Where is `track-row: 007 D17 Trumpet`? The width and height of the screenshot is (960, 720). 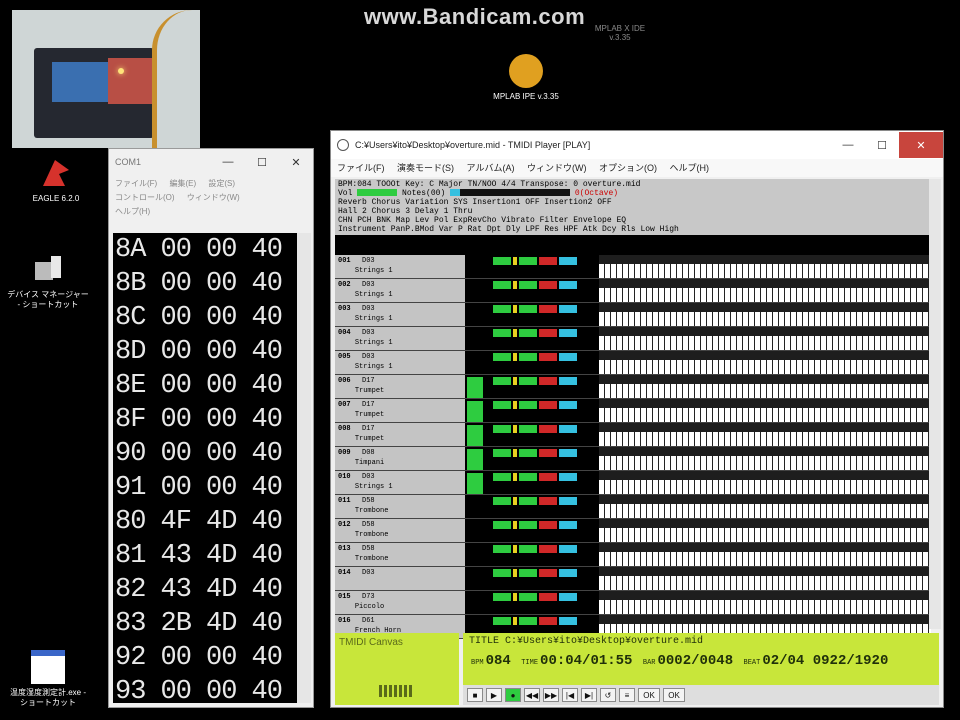
track-row: 007 D17 Trumpet is located at coordinates (633, 411).